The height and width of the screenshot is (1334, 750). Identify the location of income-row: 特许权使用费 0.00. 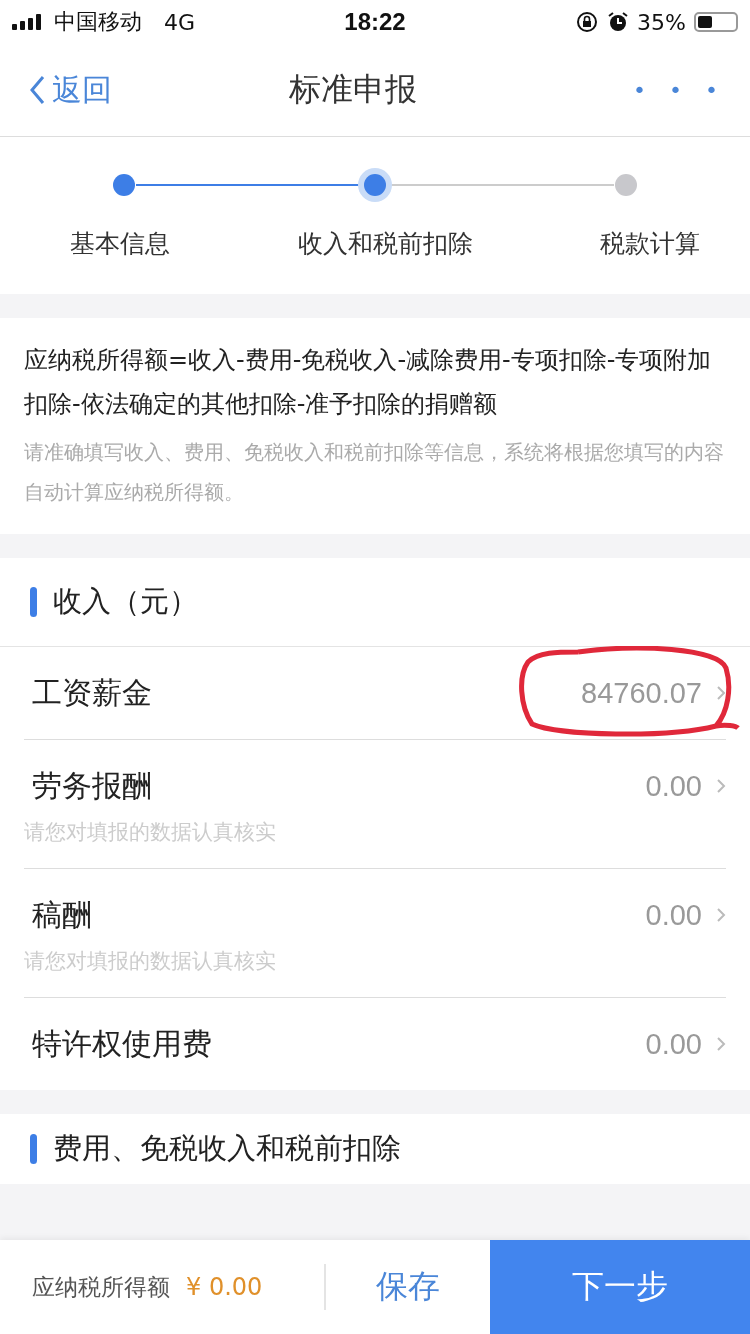
(375, 1044).